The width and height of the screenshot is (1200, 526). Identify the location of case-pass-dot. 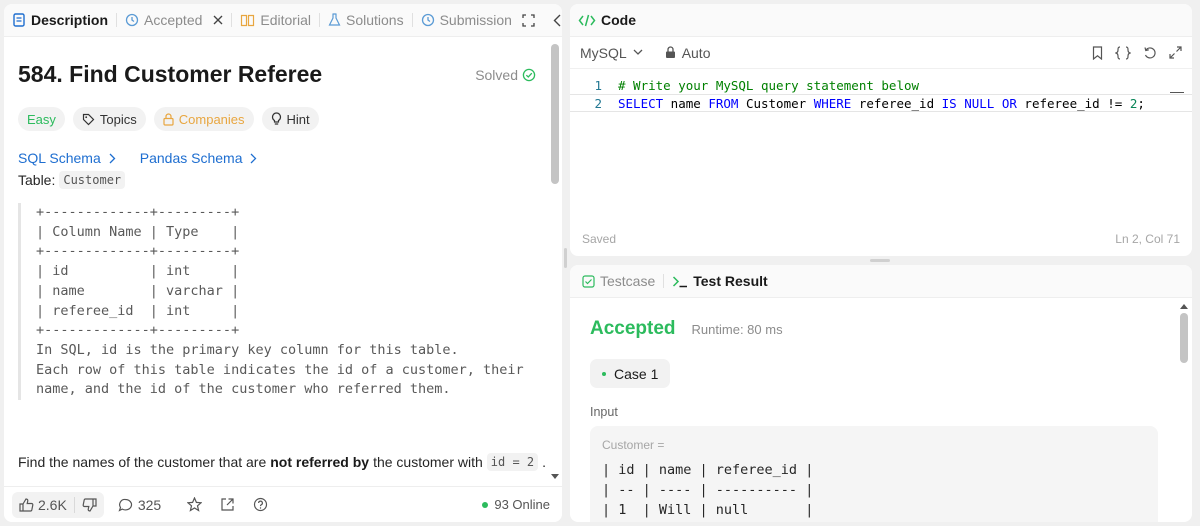
(604, 373).